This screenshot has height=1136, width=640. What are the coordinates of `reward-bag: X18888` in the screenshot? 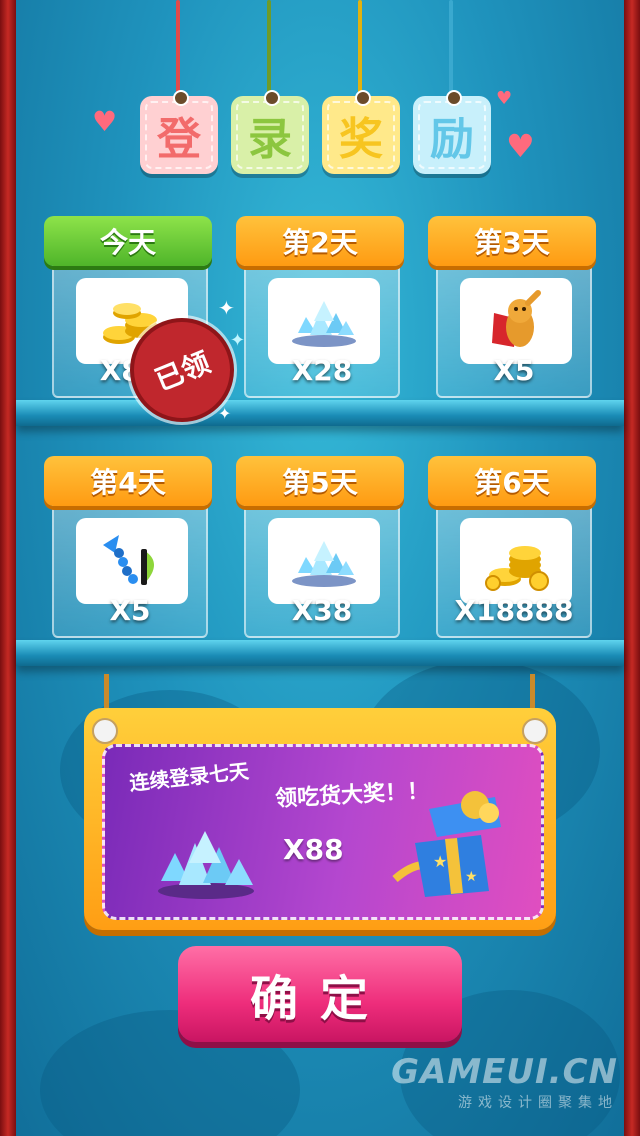 It's located at (514, 567).